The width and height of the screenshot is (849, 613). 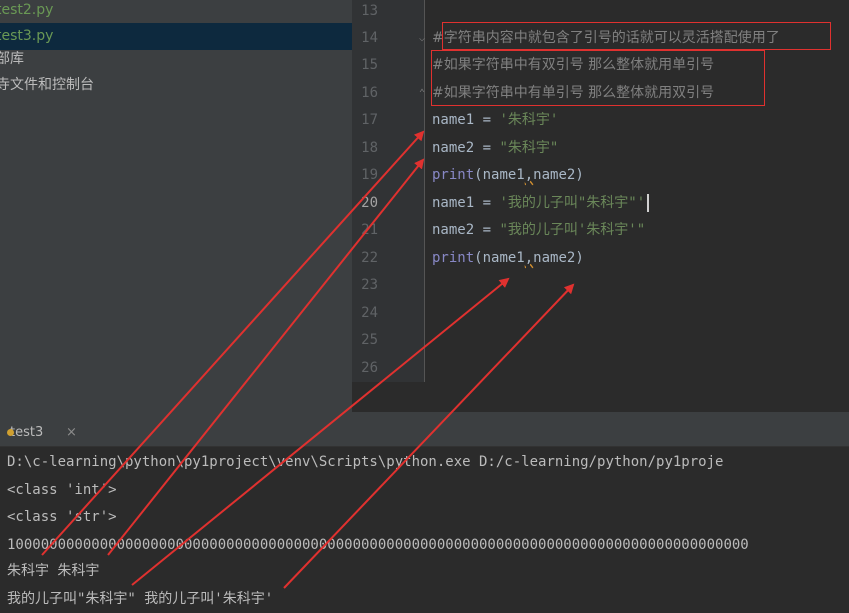 I want to click on code-line-22: print(name1,name2), so click(x=508, y=258).